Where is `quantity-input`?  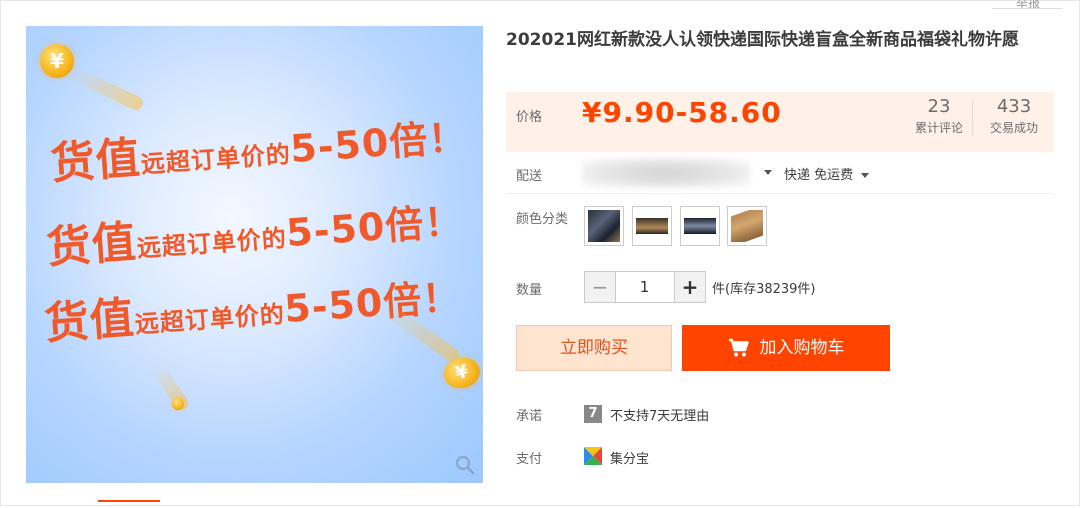 quantity-input is located at coordinates (644, 287).